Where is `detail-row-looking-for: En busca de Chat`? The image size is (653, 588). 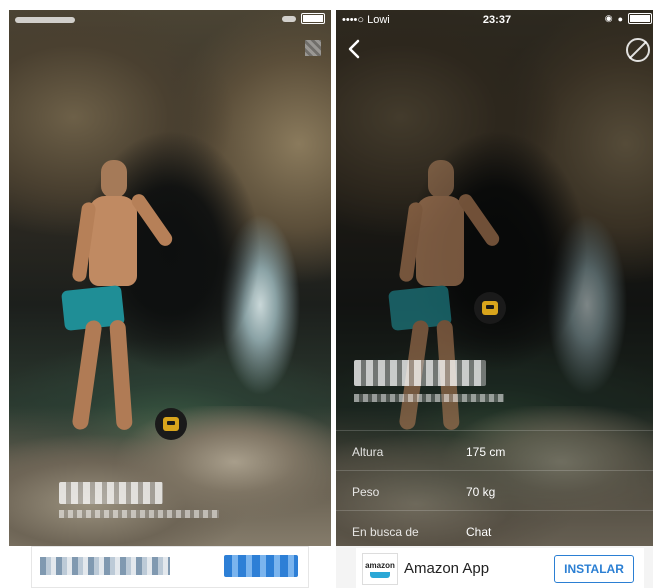 detail-row-looking-for: En busca de Chat is located at coordinates (494, 530).